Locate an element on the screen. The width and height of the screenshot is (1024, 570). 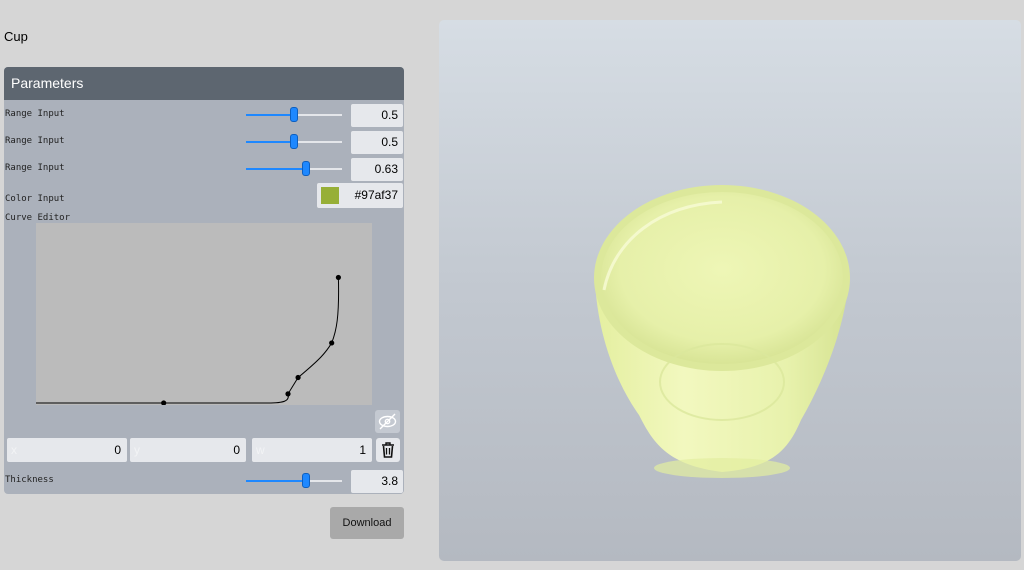
color-input-label: Color Input is located at coordinates (35, 199).